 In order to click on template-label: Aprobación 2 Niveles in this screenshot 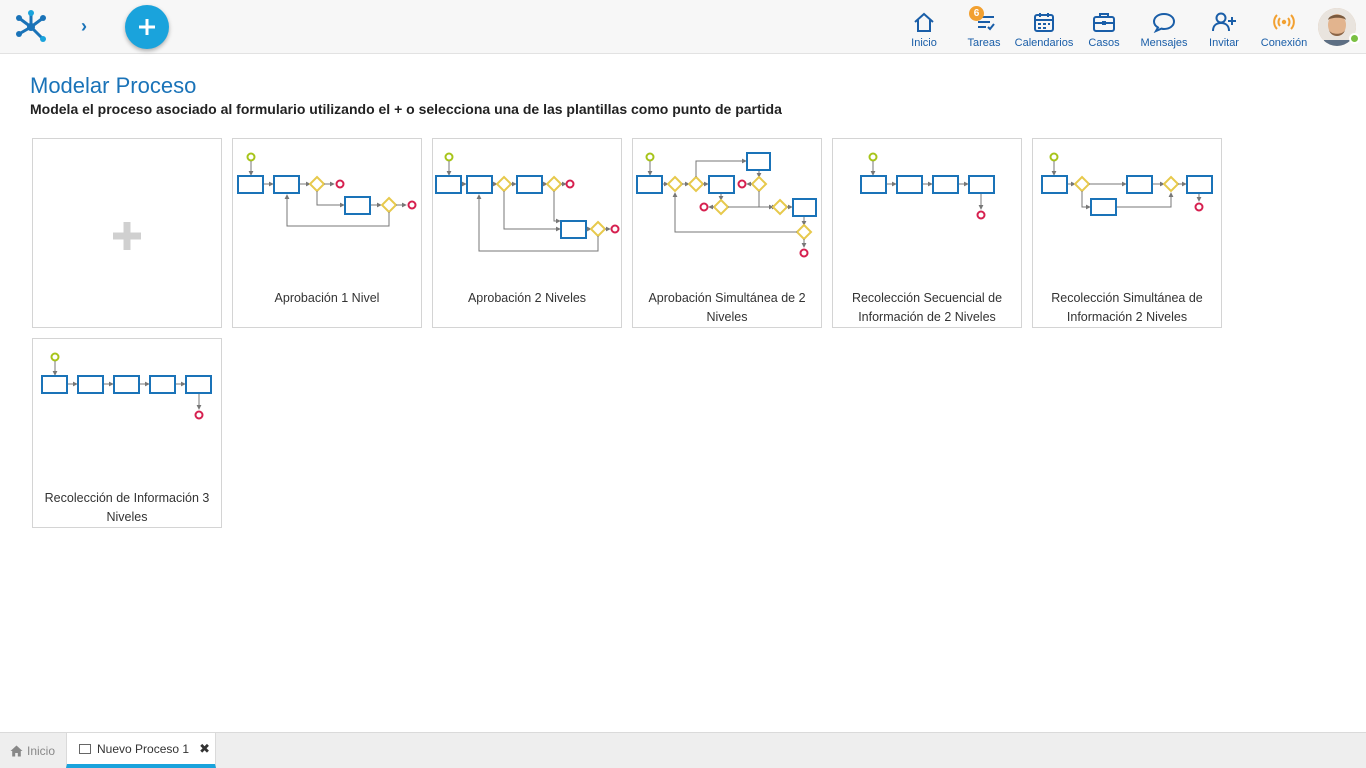, I will do `click(527, 298)`.